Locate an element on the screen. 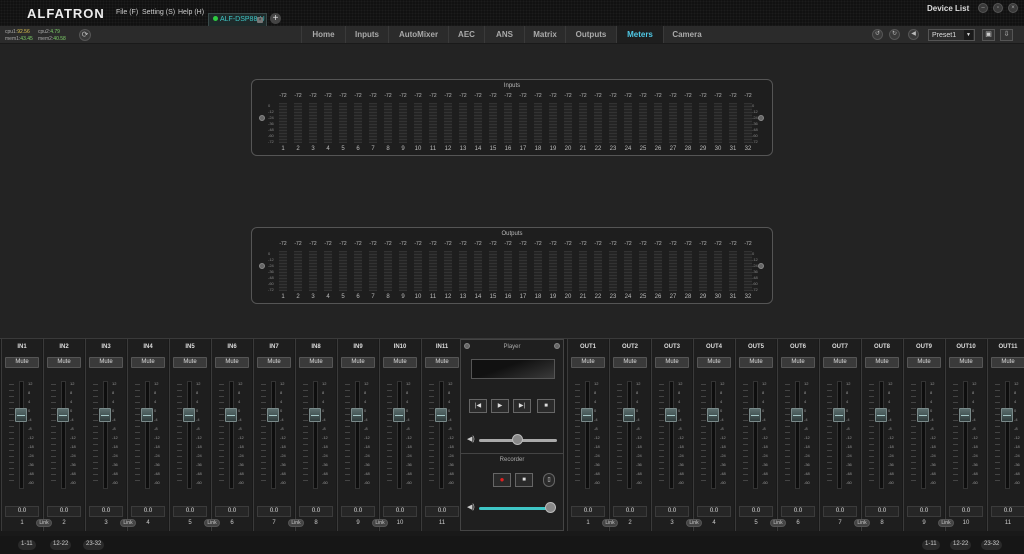 Image resolution: width=1024 pixels, height=554 pixels. tab-meters: Meters is located at coordinates (639, 34).